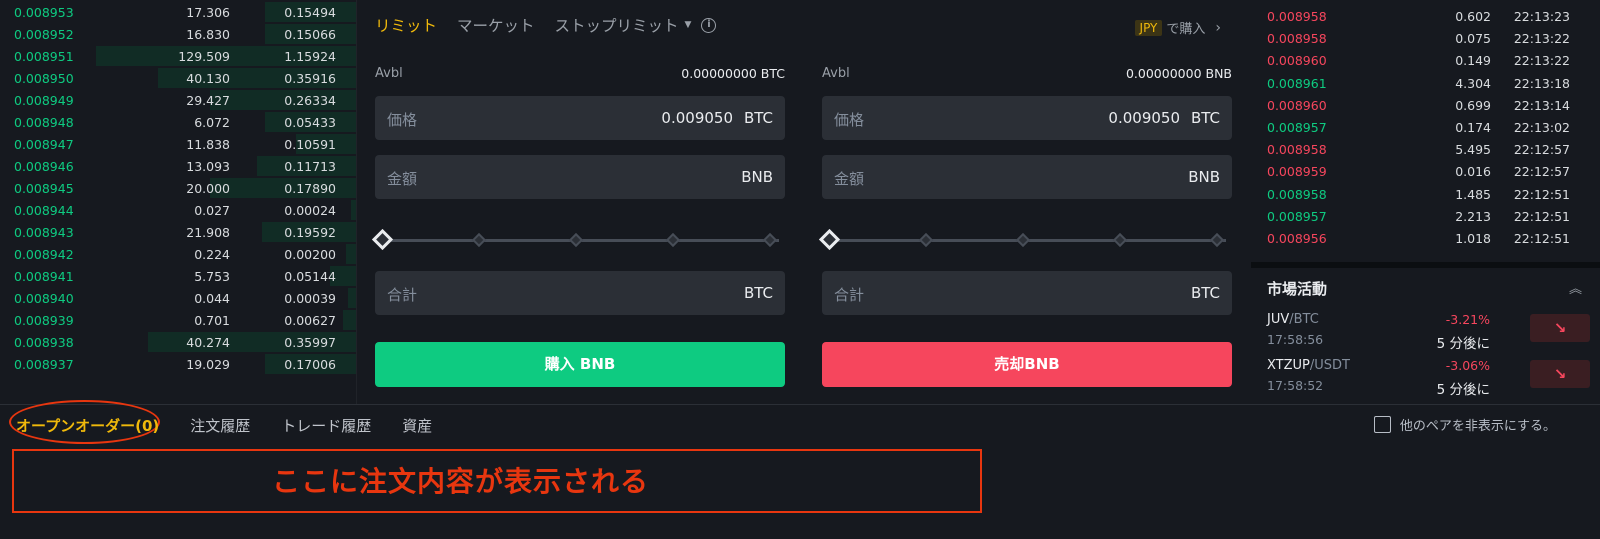 The image size is (1600, 539). What do you see at coordinates (580, 118) in the screenshot?
I see `buy-price-input: 価格 0.009050 BTC` at bounding box center [580, 118].